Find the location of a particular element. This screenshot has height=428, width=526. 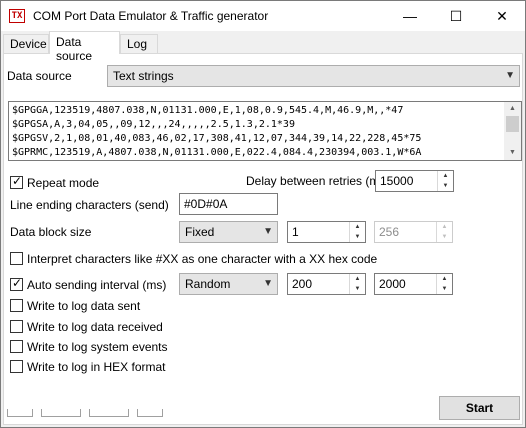

delay-value: 15000 is located at coordinates (397, 181).